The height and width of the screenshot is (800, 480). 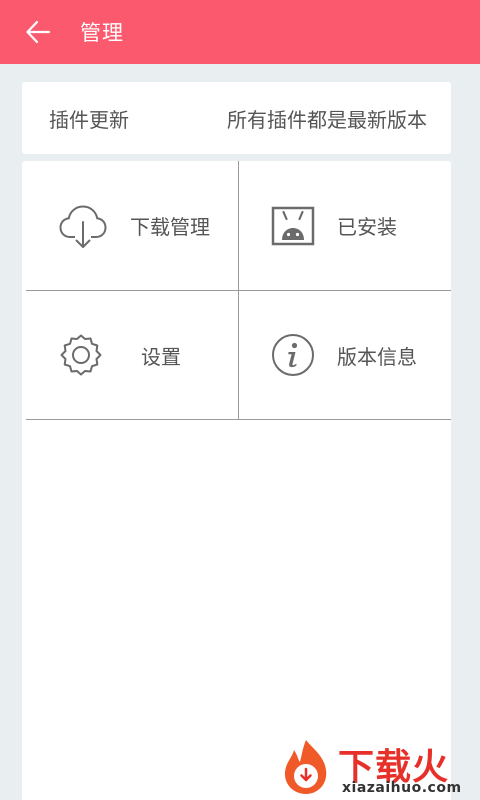 I want to click on info-icon, so click(x=293, y=355).